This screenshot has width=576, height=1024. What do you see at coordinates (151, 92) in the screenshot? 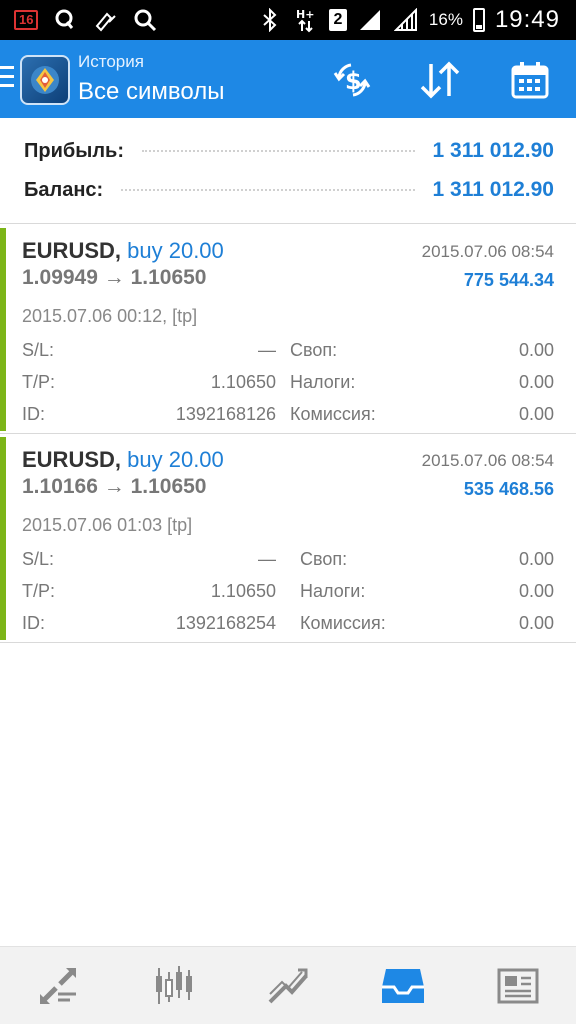
I see `symbol-filter-title: Все символы` at bounding box center [151, 92].